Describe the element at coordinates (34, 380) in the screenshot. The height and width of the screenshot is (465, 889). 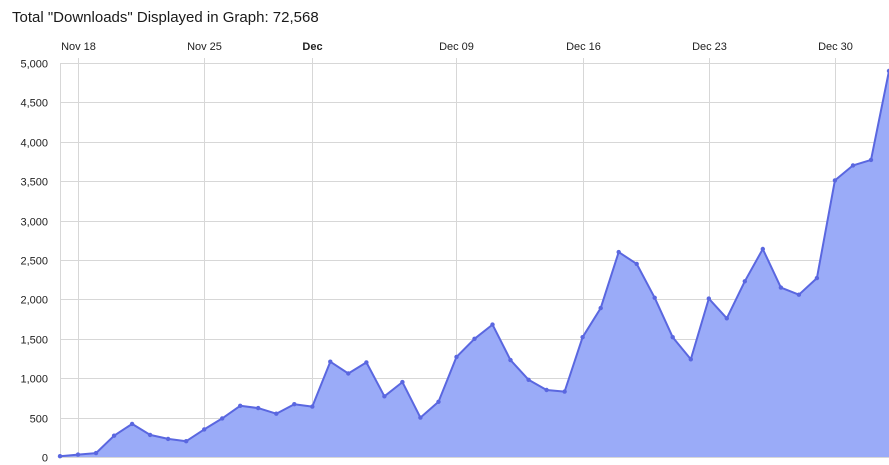
I see `y-tick-label: 1,000` at that location.